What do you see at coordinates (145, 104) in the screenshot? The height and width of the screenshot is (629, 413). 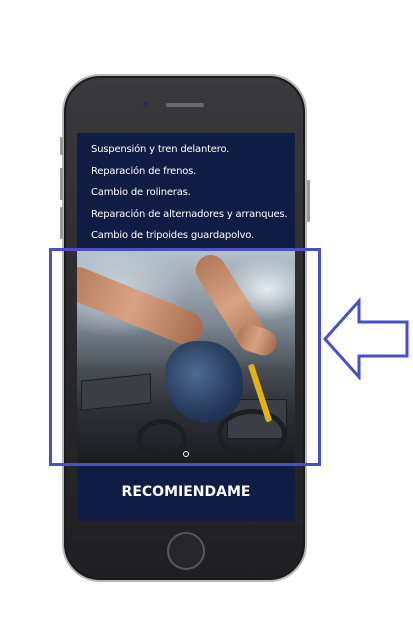 I see `front-camera-icon` at bounding box center [145, 104].